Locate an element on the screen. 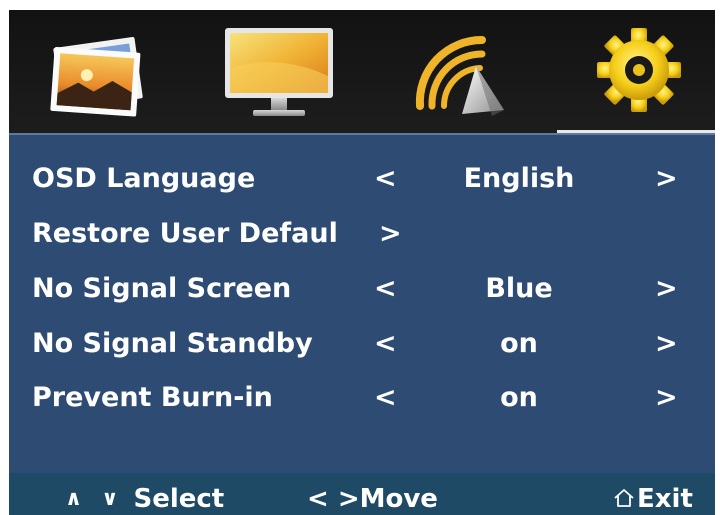 The image size is (724, 515). move-hint: < >Move is located at coordinates (372, 499).